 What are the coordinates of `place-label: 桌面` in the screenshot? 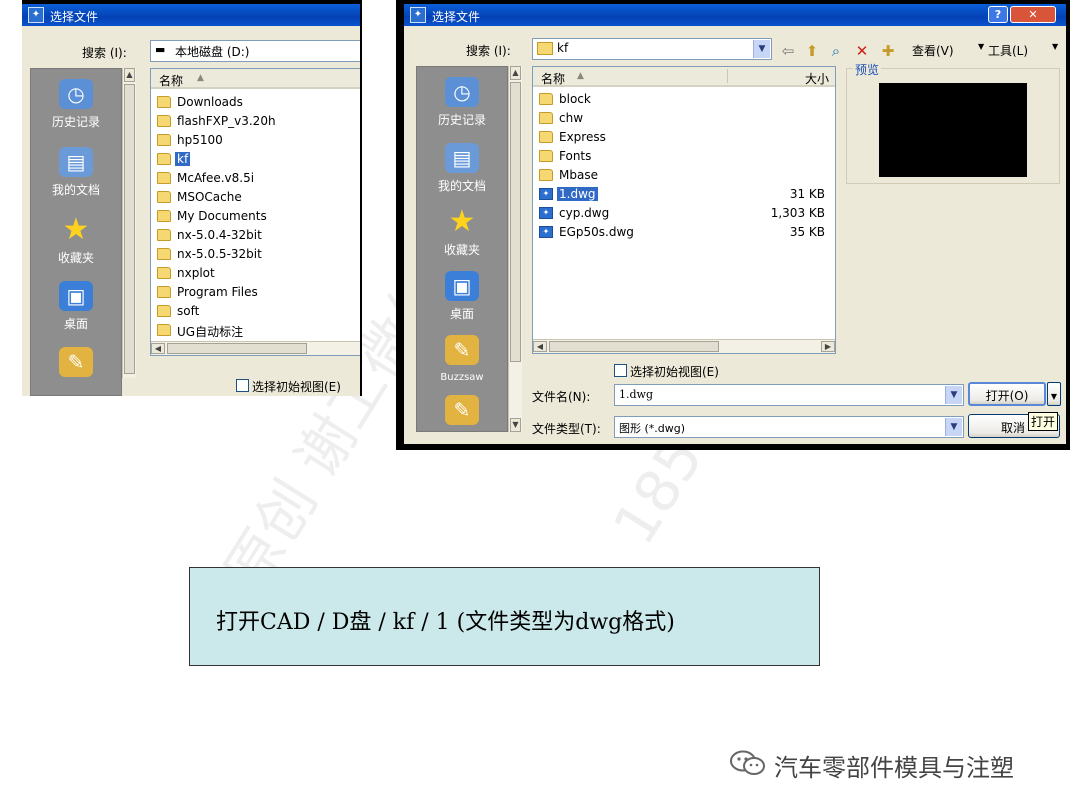 It's located at (75, 324).